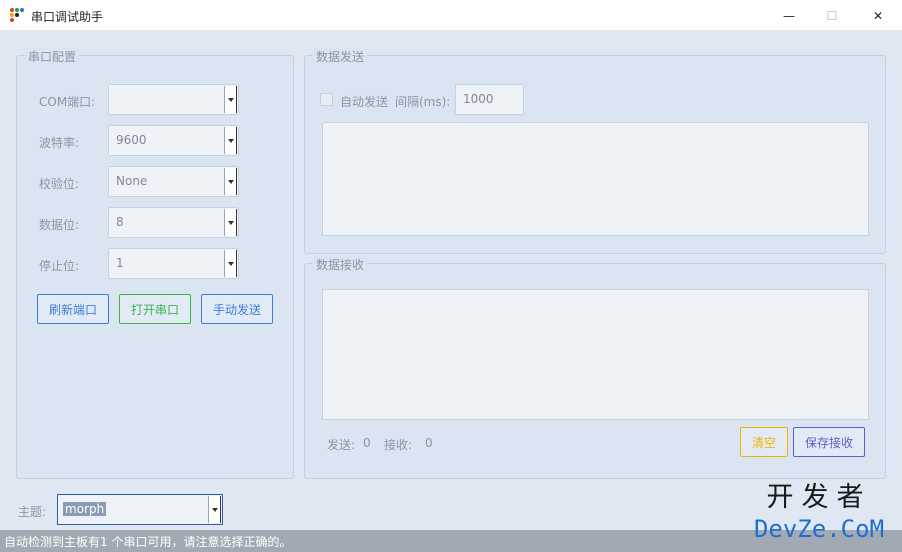  What do you see at coordinates (131, 140) in the screenshot?
I see `baud-rate-value: 9600` at bounding box center [131, 140].